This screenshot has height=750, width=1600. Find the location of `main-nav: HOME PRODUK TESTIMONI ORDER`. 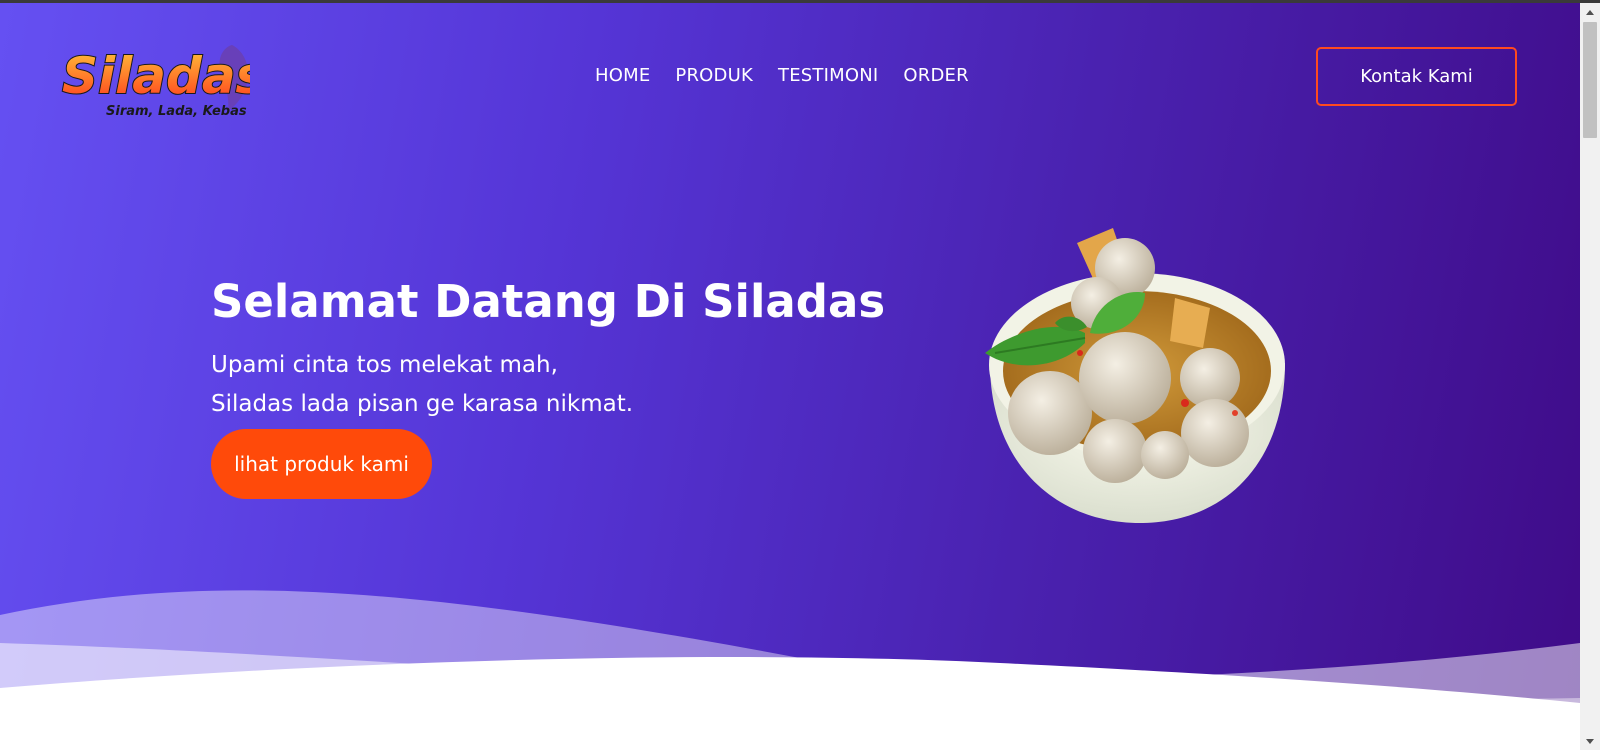

main-nav: HOME PRODUK TESTIMONI ORDER is located at coordinates (782, 75).